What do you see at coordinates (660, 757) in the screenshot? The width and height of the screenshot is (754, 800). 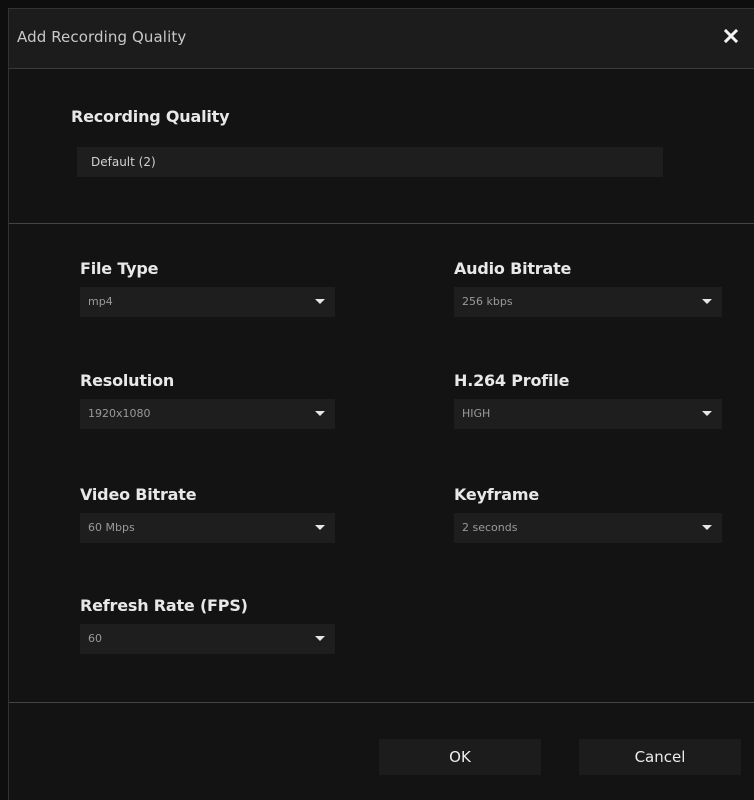 I see `cancel-button: Cancel` at bounding box center [660, 757].